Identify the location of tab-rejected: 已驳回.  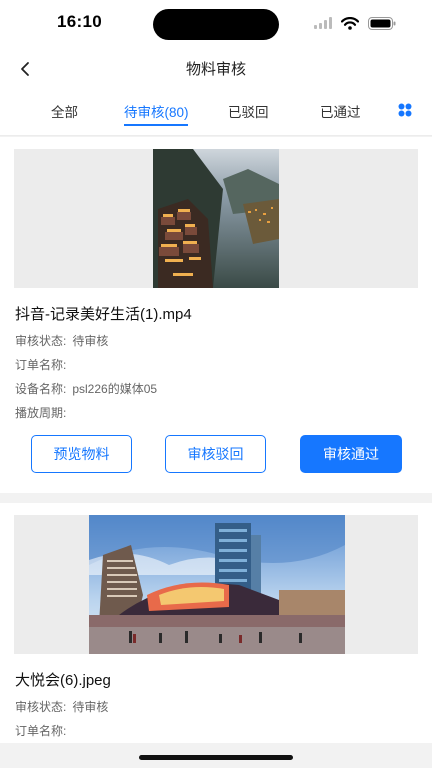
(248, 111).